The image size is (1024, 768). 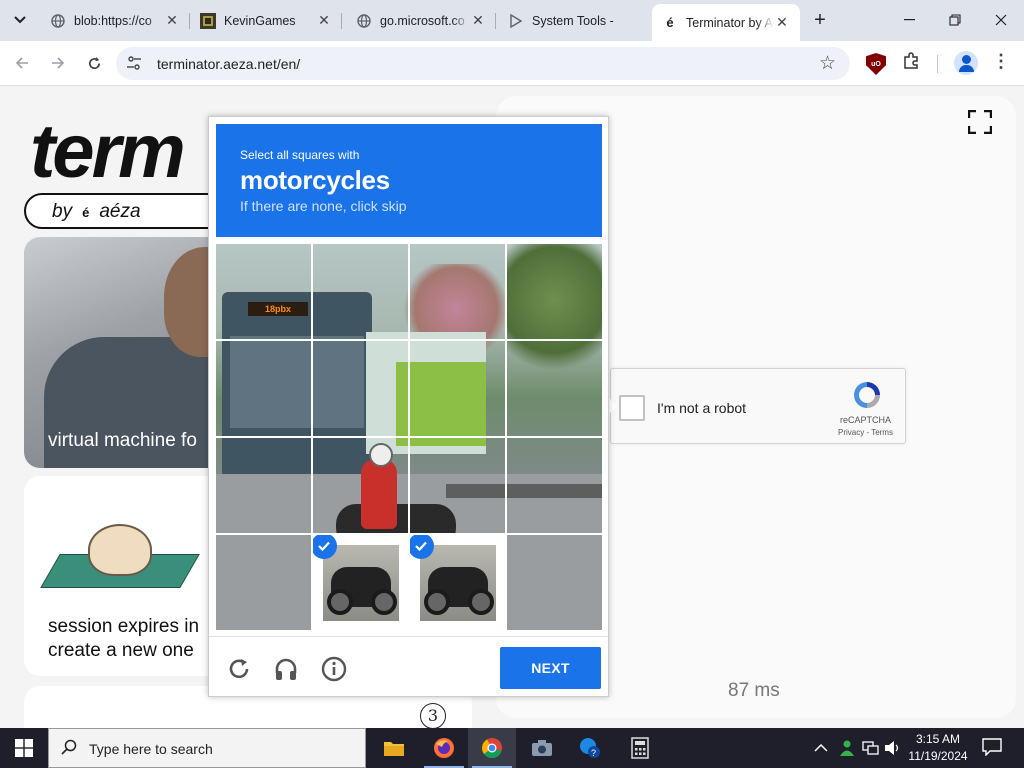 What do you see at coordinates (24, 748) in the screenshot?
I see `start-button` at bounding box center [24, 748].